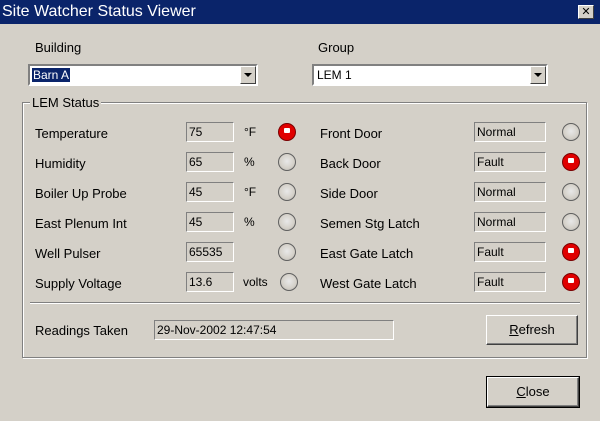 This screenshot has height=421, width=602. Describe the element at coordinates (71, 133) in the screenshot. I see `sensor-label: Temperature` at that location.